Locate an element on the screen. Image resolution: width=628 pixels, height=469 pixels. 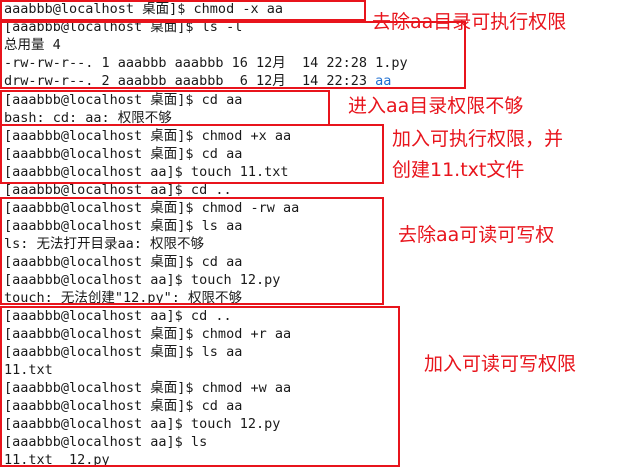
annotation-add-exec: 加入可执行权限，并 is located at coordinates (478, 139).